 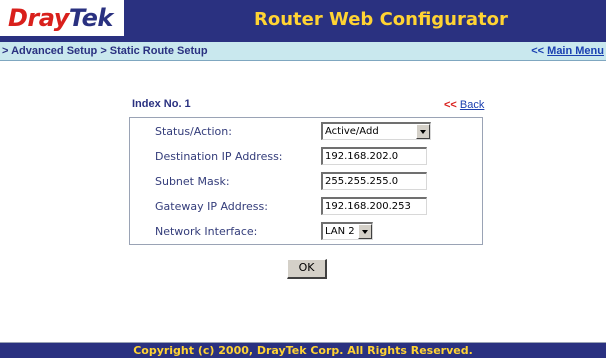 I want to click on destination-ip-input: 192.168.202.0, so click(x=374, y=156).